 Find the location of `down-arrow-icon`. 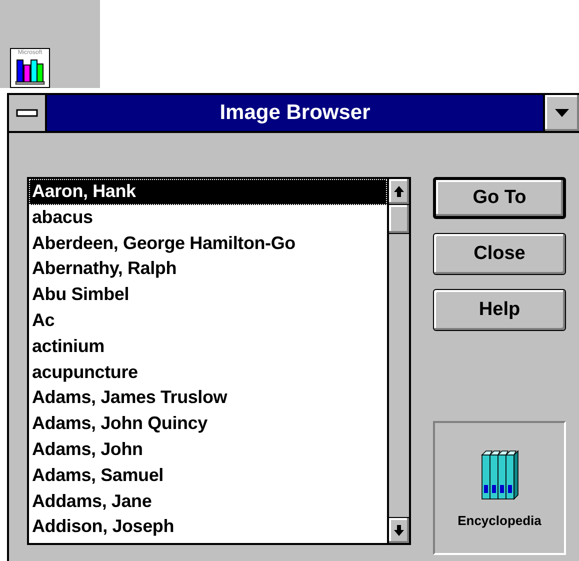

down-arrow-icon is located at coordinates (399, 530).